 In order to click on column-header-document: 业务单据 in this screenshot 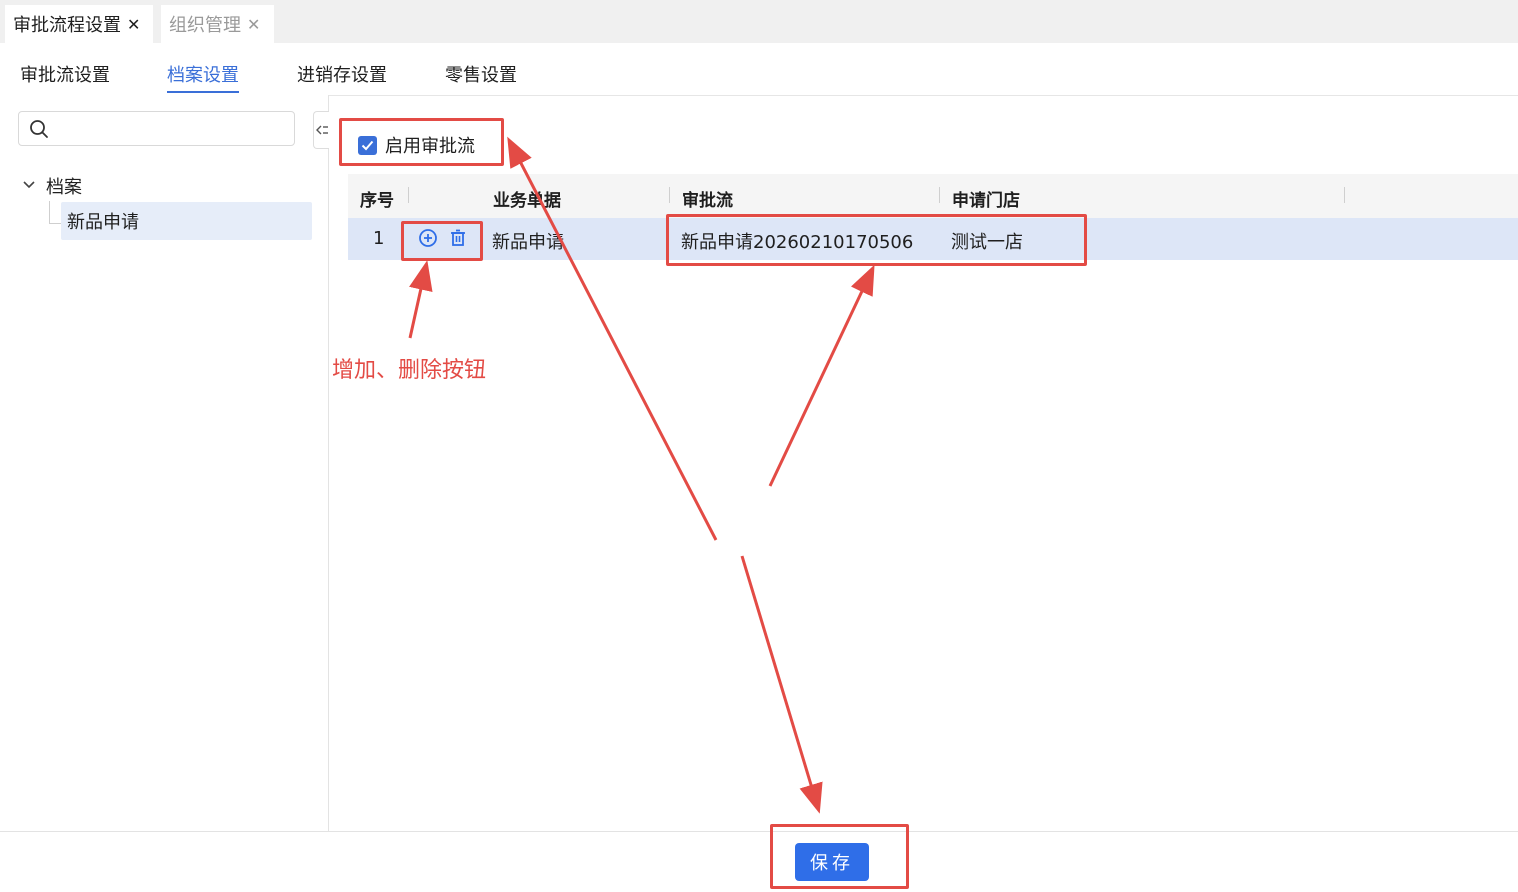, I will do `click(527, 201)`.